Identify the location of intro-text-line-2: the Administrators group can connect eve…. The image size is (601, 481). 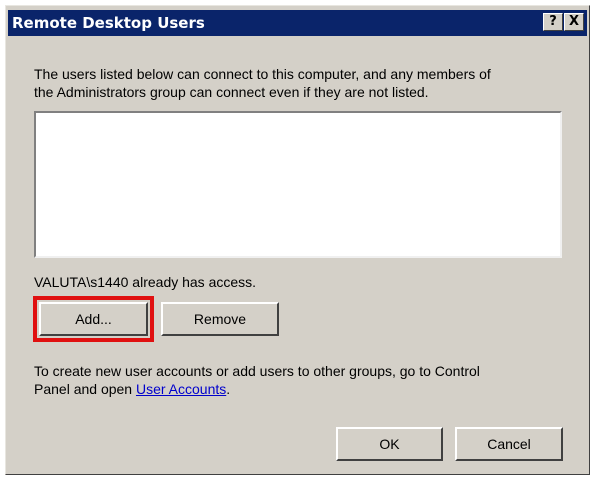
(231, 92).